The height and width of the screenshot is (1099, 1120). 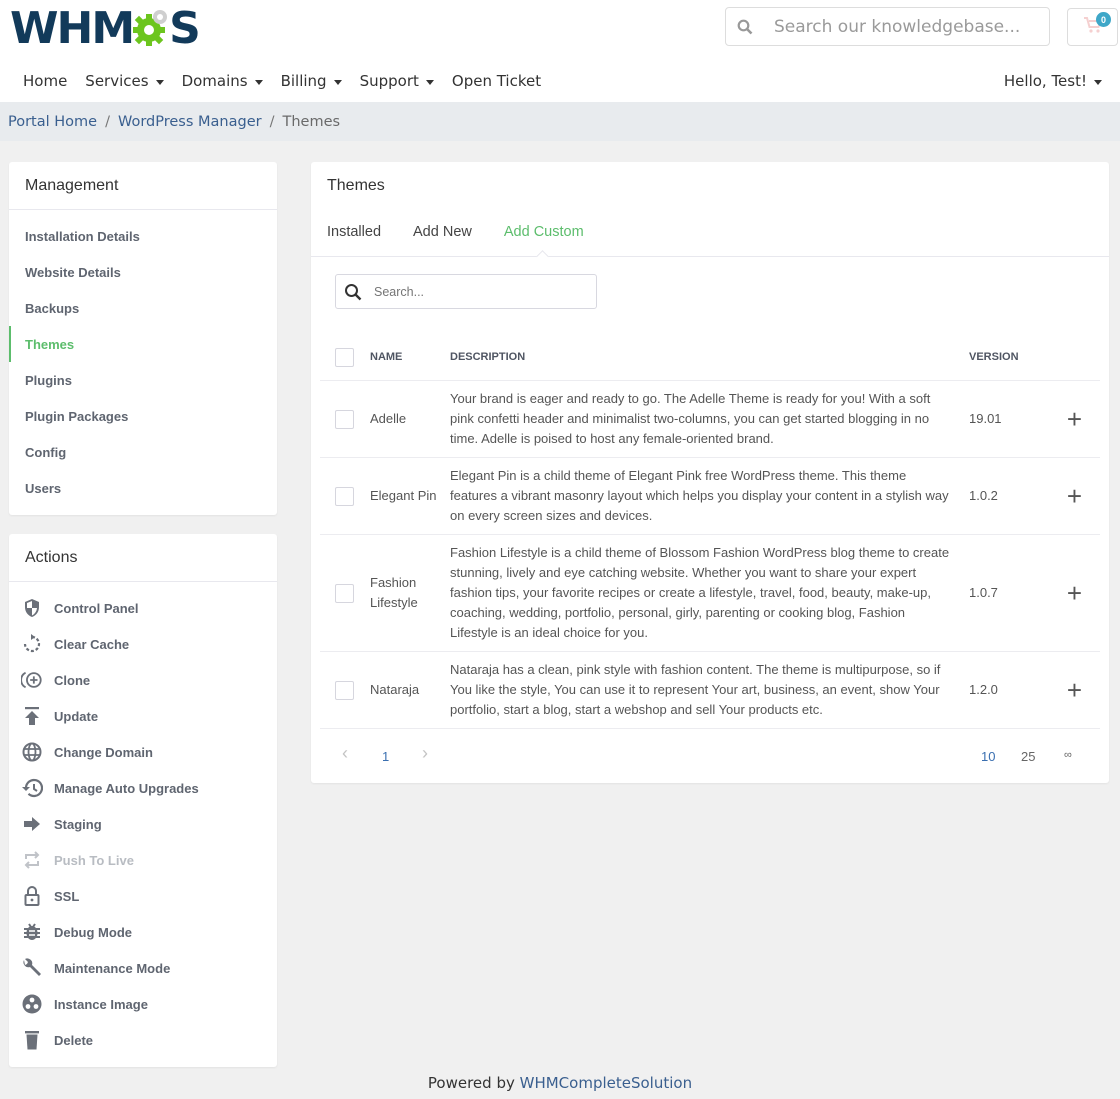 I want to click on breadcrumb-portal-home: Portal Home, so click(x=52, y=122).